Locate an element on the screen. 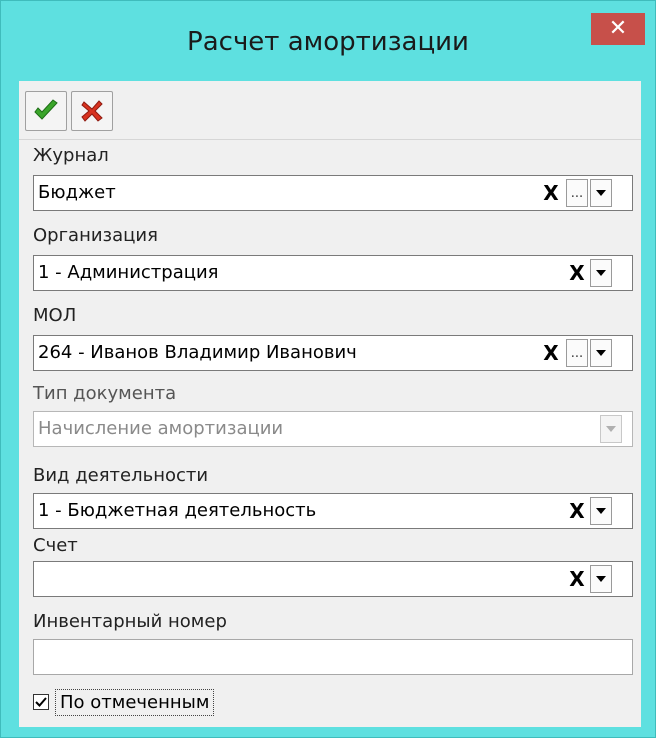  activity-clear-button: X is located at coordinates (577, 511).